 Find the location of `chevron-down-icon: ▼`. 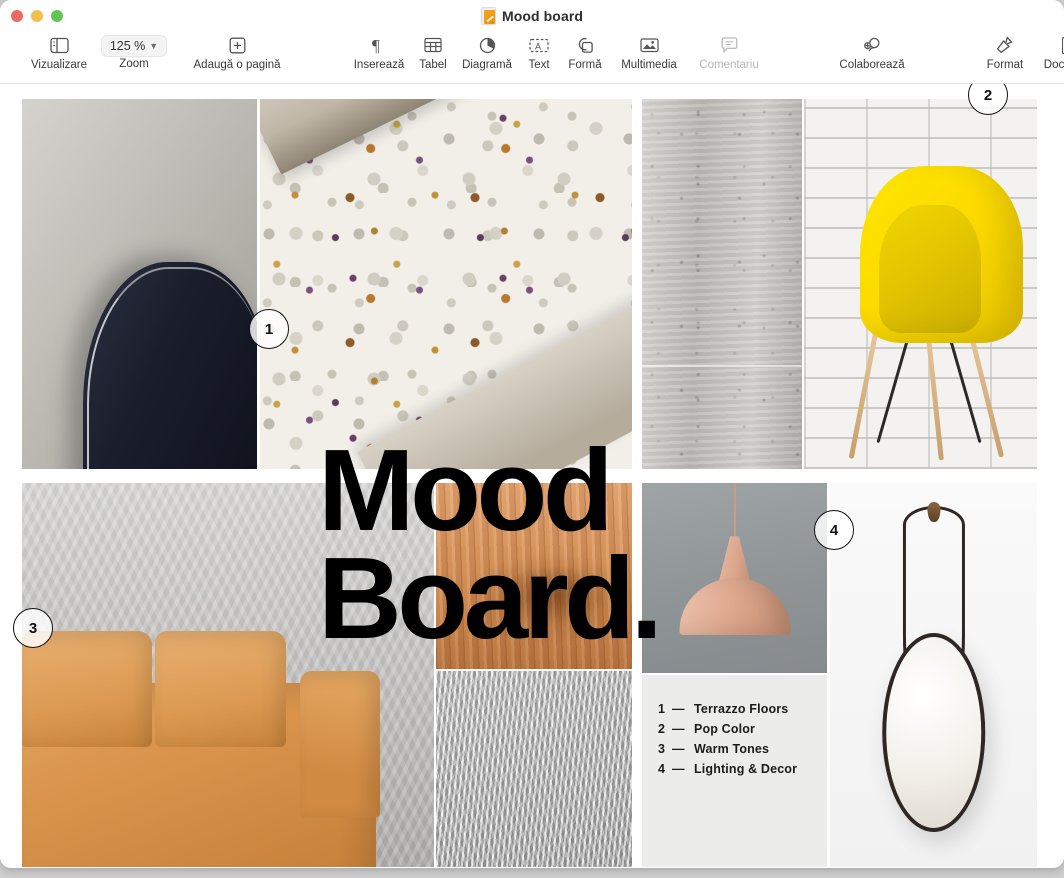

chevron-down-icon: ▼ is located at coordinates (154, 46).